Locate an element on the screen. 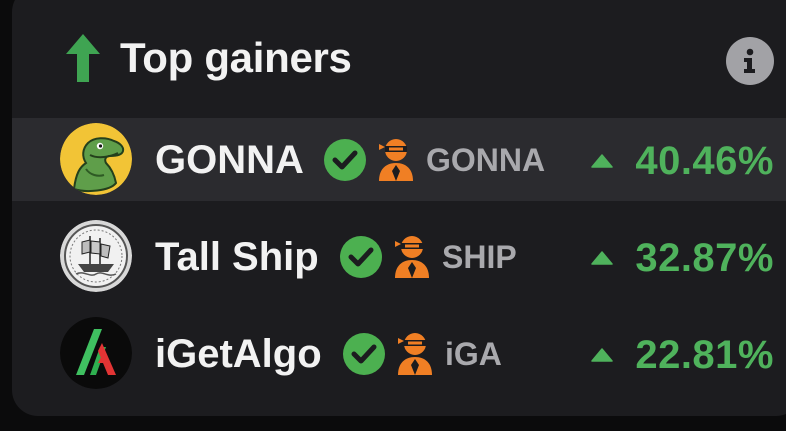 This screenshot has height=431, width=786. token-symbol: GONNA is located at coordinates (486, 160).